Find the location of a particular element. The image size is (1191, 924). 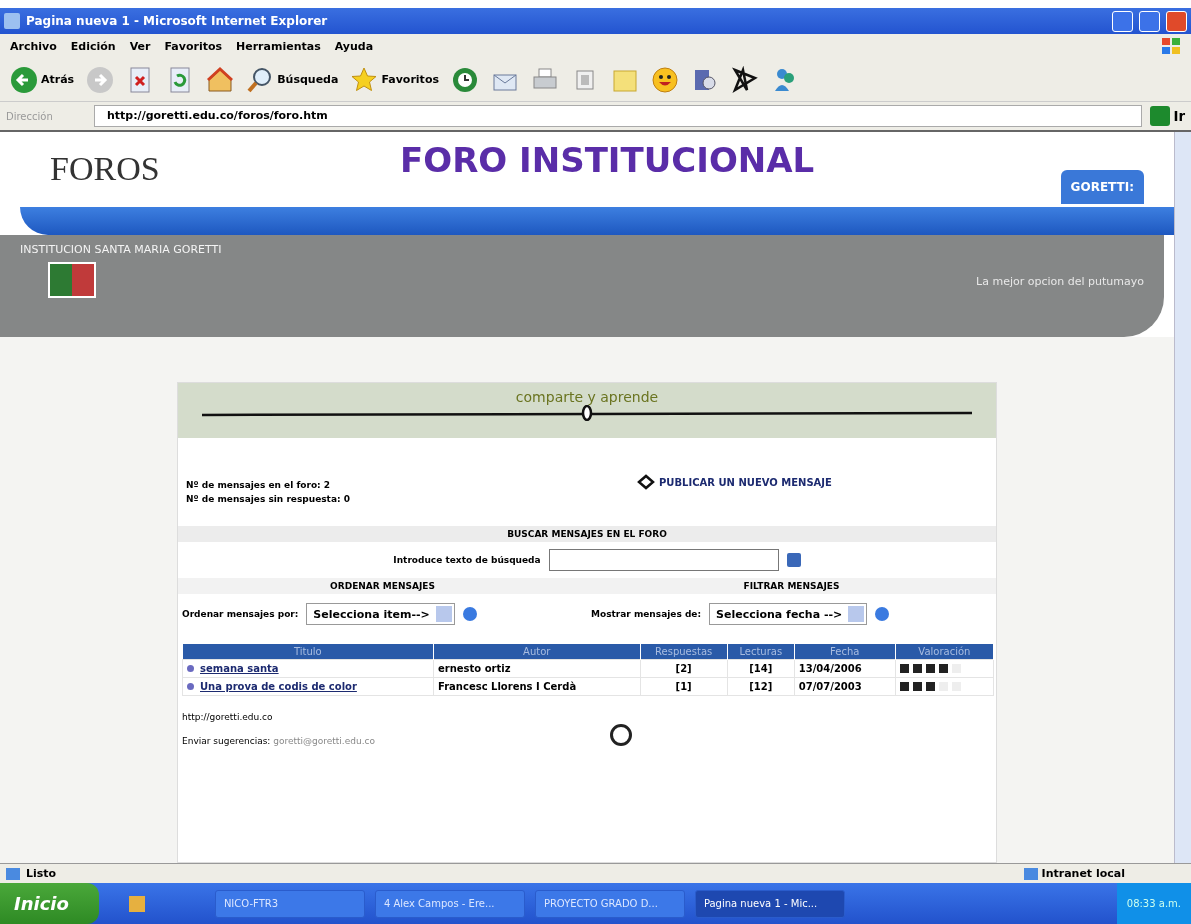

section-heading: BUSCAR MENSAJES EN EL FORO is located at coordinates (587, 534).